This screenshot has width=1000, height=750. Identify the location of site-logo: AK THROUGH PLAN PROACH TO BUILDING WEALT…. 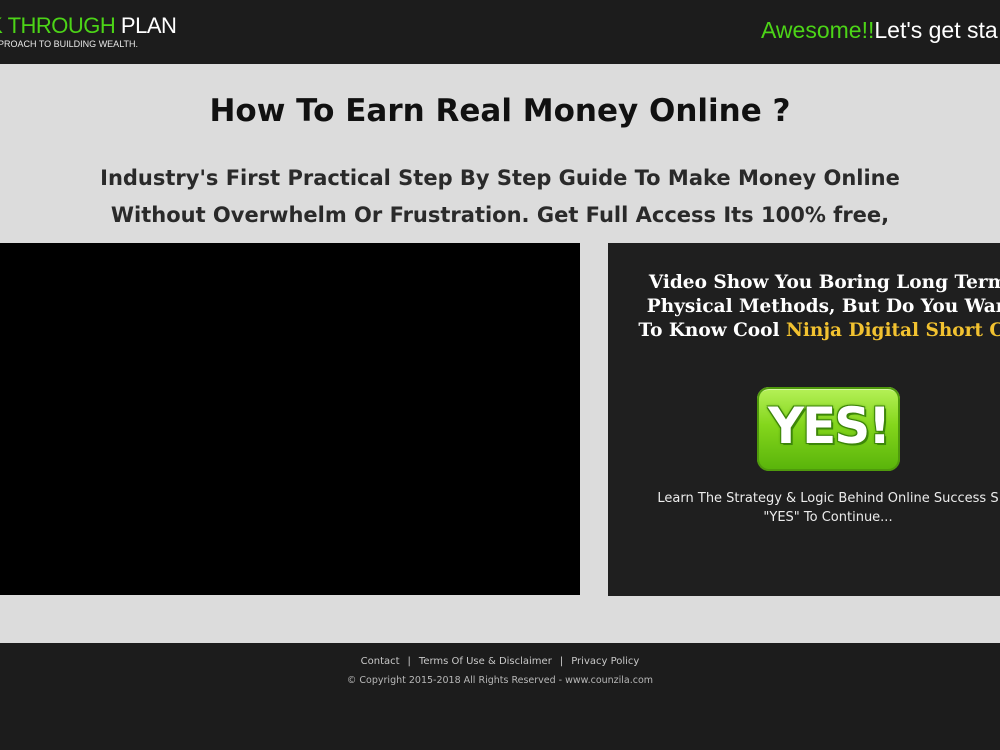
(88, 31).